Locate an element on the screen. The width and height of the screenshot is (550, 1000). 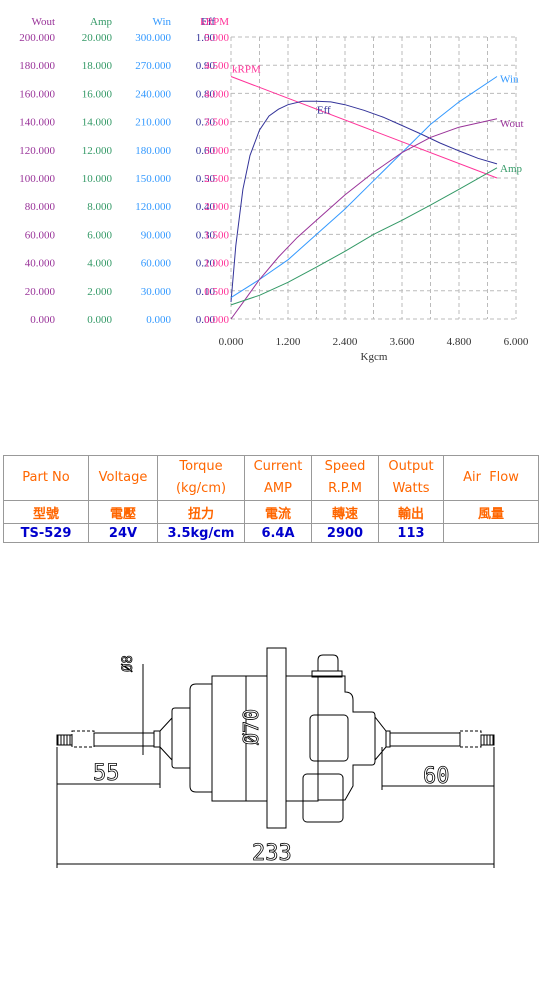
value-speed: 2900 is located at coordinates (345, 533).